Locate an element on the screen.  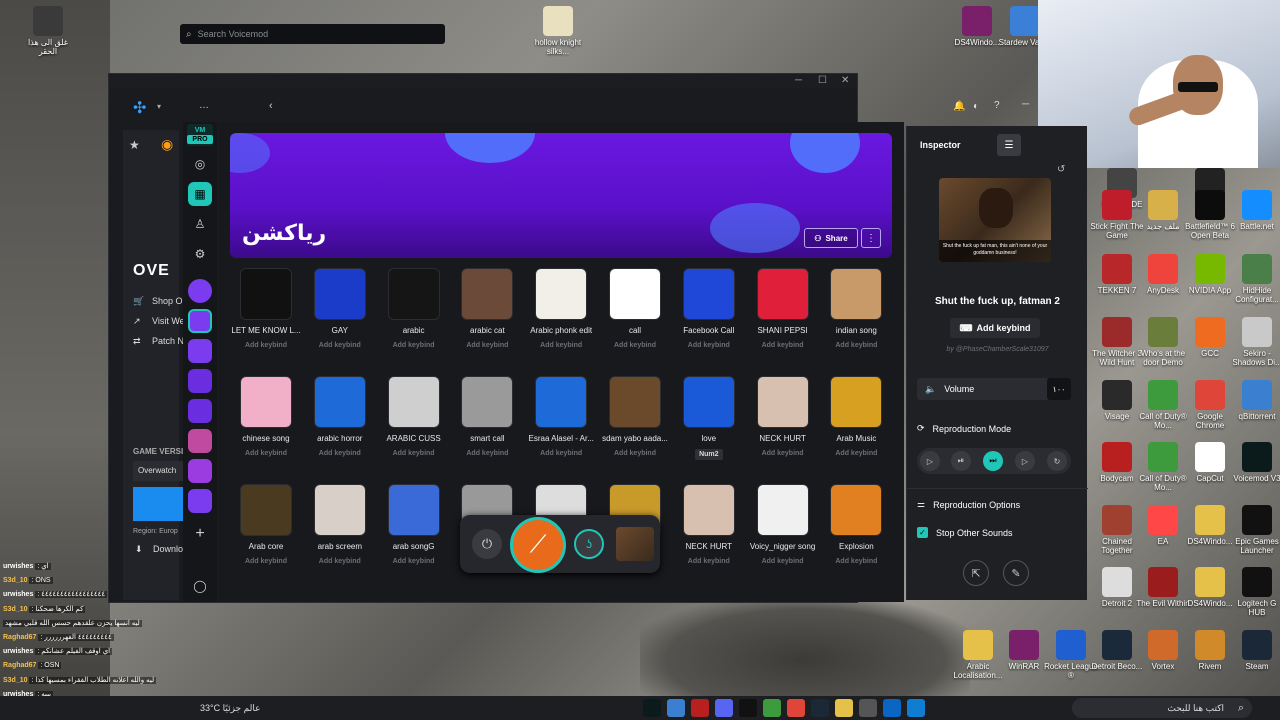
sound-tile: Esraa Alasel - Ar... Add keybind is located at coordinates (561, 416).